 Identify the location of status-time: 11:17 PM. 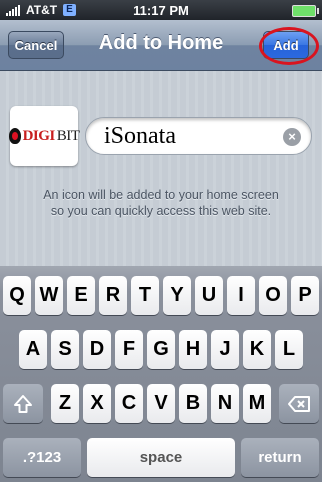
(161, 10).